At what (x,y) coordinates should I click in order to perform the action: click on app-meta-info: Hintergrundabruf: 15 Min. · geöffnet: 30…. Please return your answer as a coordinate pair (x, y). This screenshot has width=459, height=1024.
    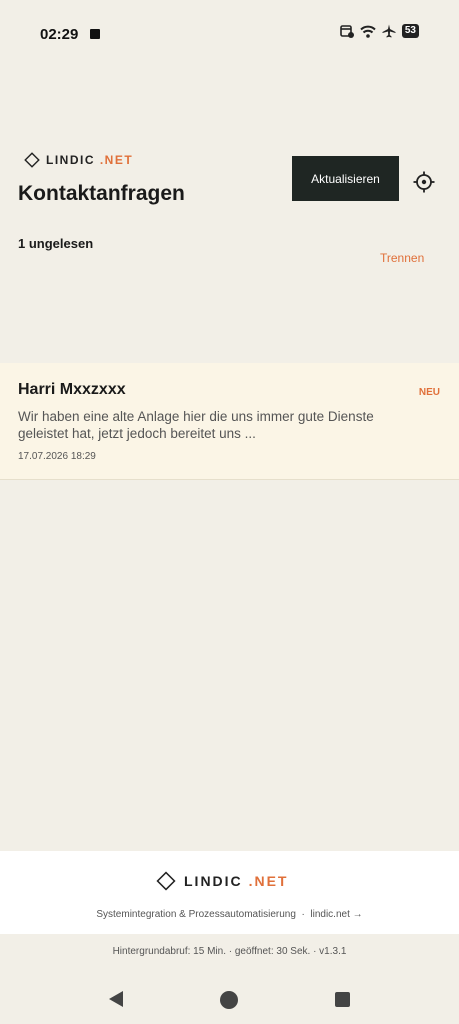
    Looking at the image, I should click on (229, 951).